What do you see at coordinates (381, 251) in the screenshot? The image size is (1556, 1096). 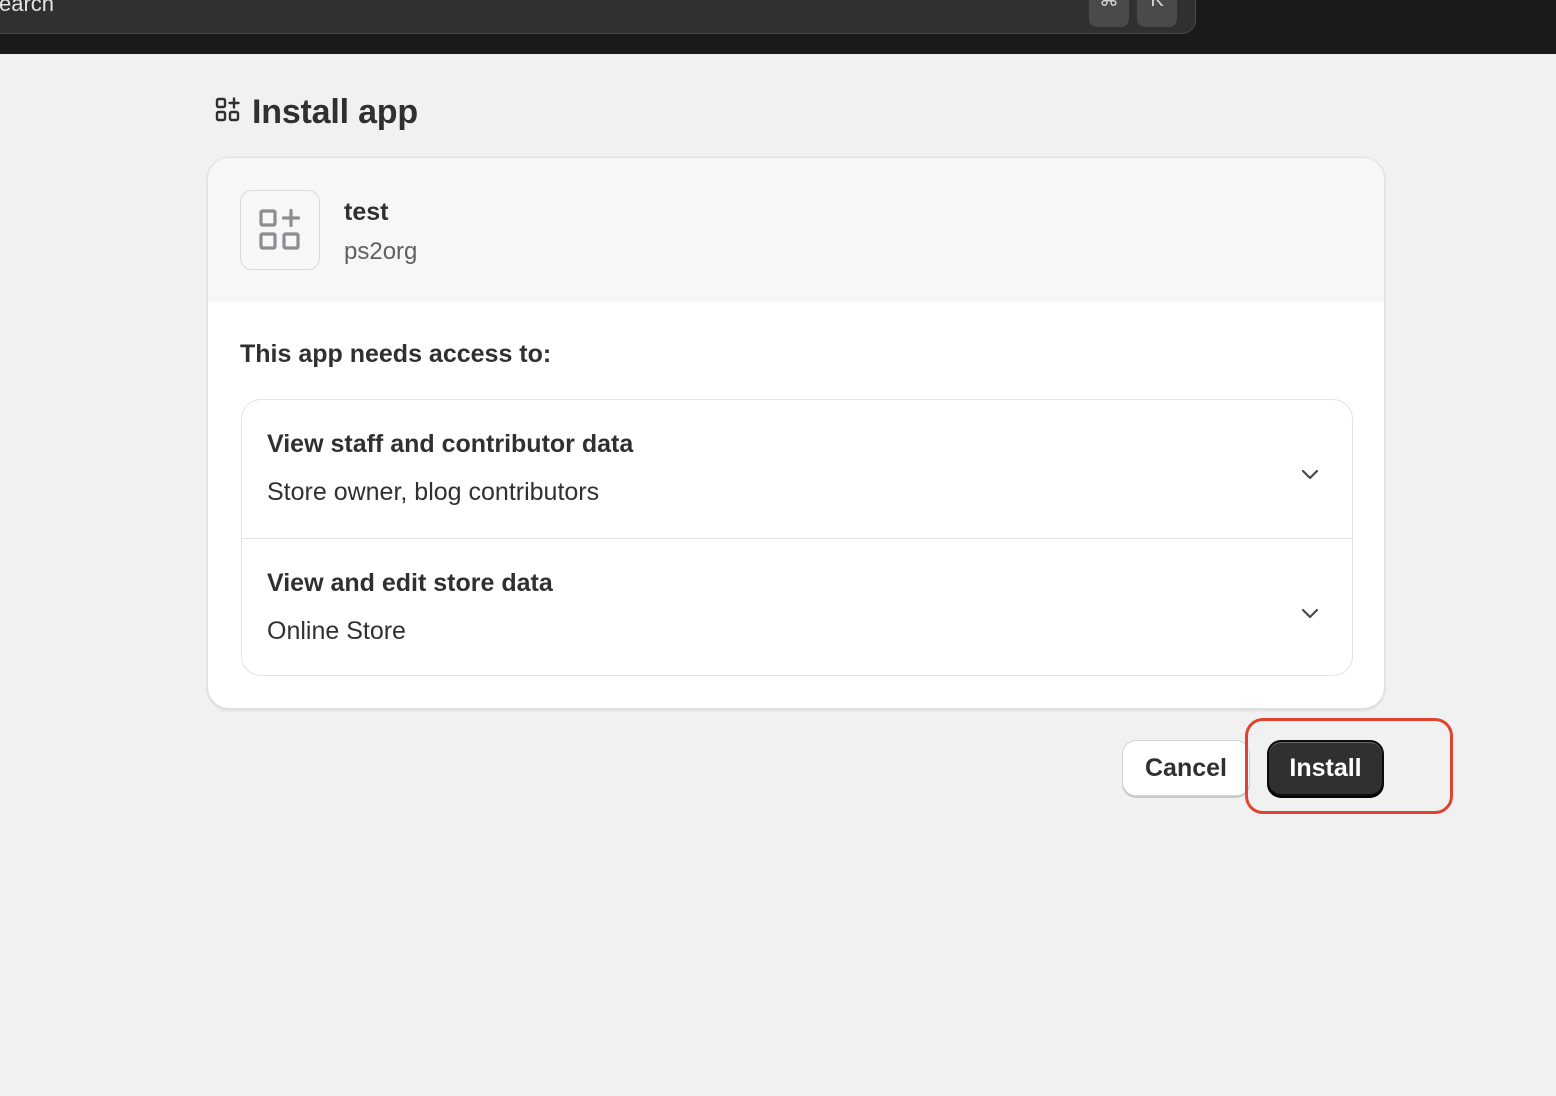 I see `app-developer: ps2org` at bounding box center [381, 251].